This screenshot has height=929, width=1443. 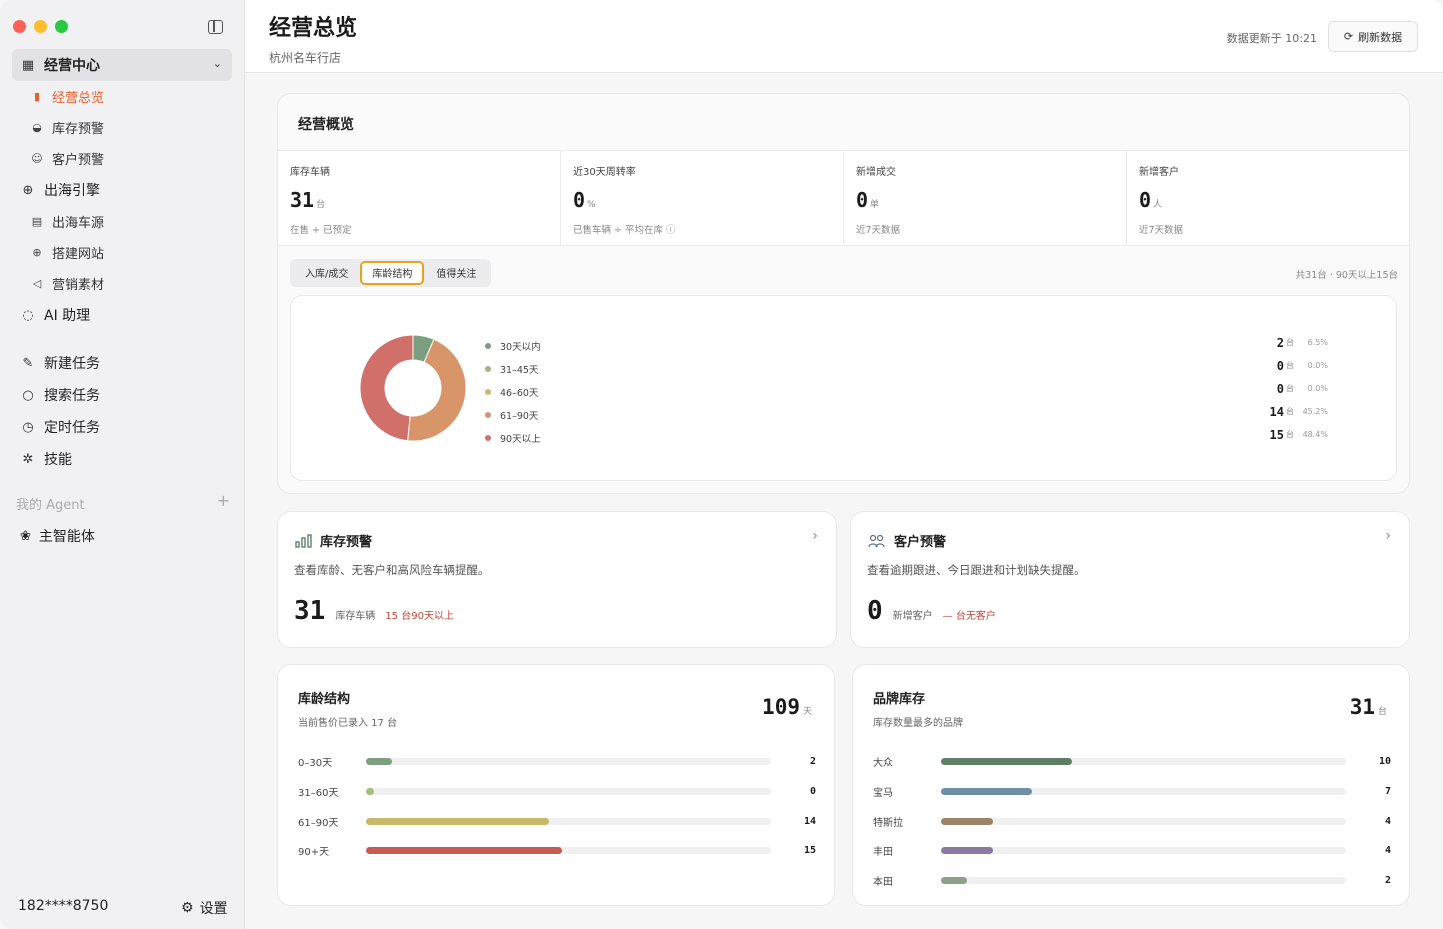 I want to click on nav-group-label: 出海引擎, so click(x=72, y=191).